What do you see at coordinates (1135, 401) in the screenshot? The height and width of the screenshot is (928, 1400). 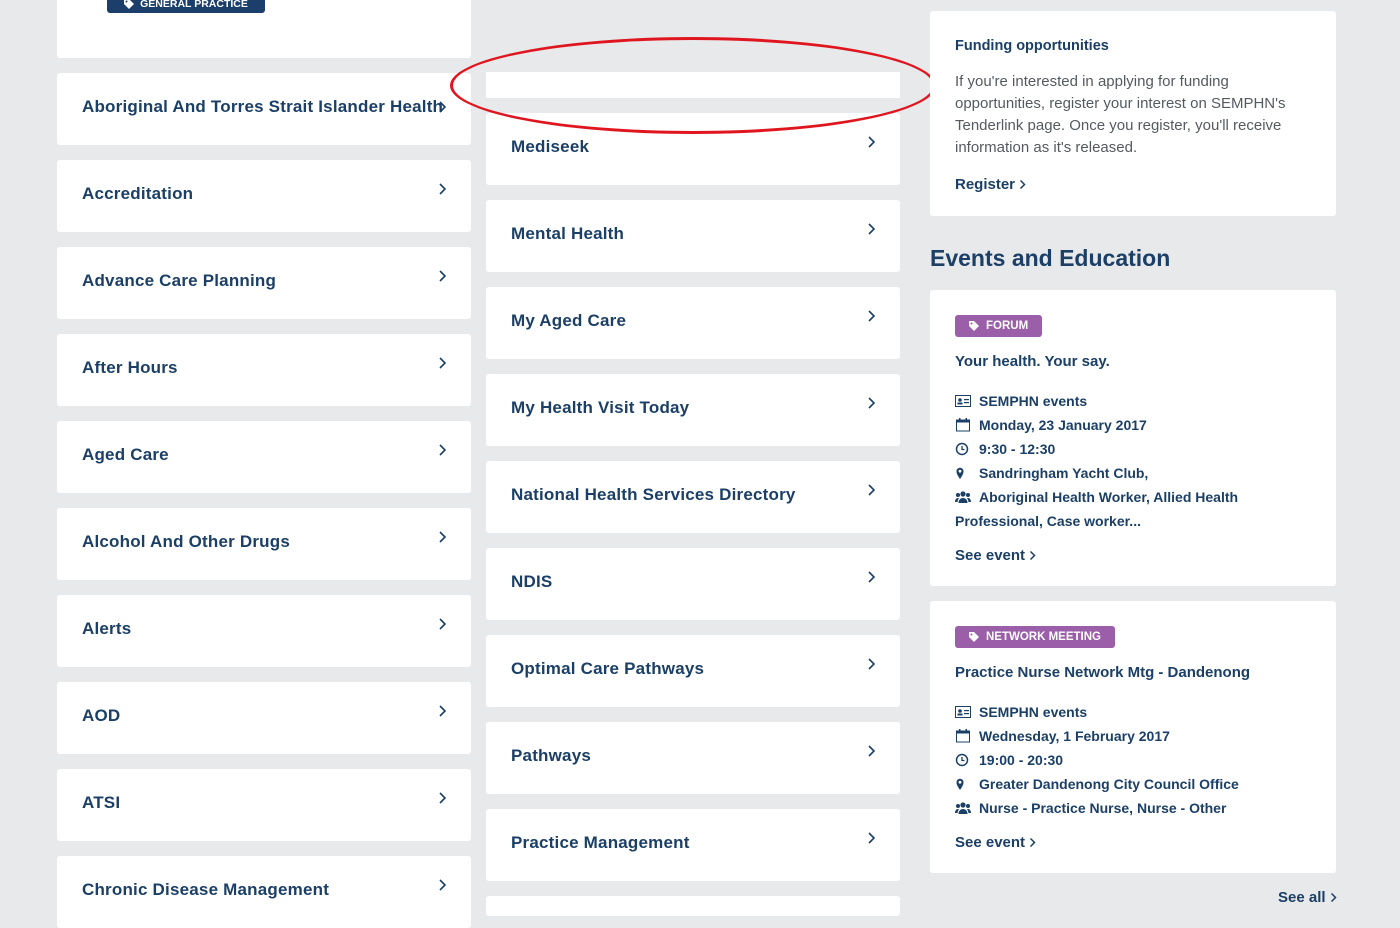 I see `event-organiser-row: SEMPHN events` at bounding box center [1135, 401].